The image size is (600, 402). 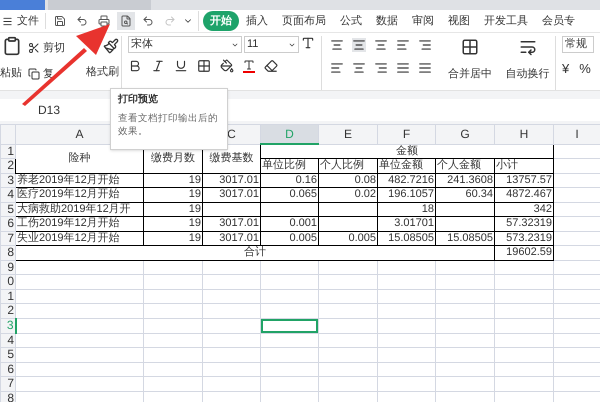 What do you see at coordinates (306, 180) in the screenshot?
I see `table-cell-text: 0.16` at bounding box center [306, 180].